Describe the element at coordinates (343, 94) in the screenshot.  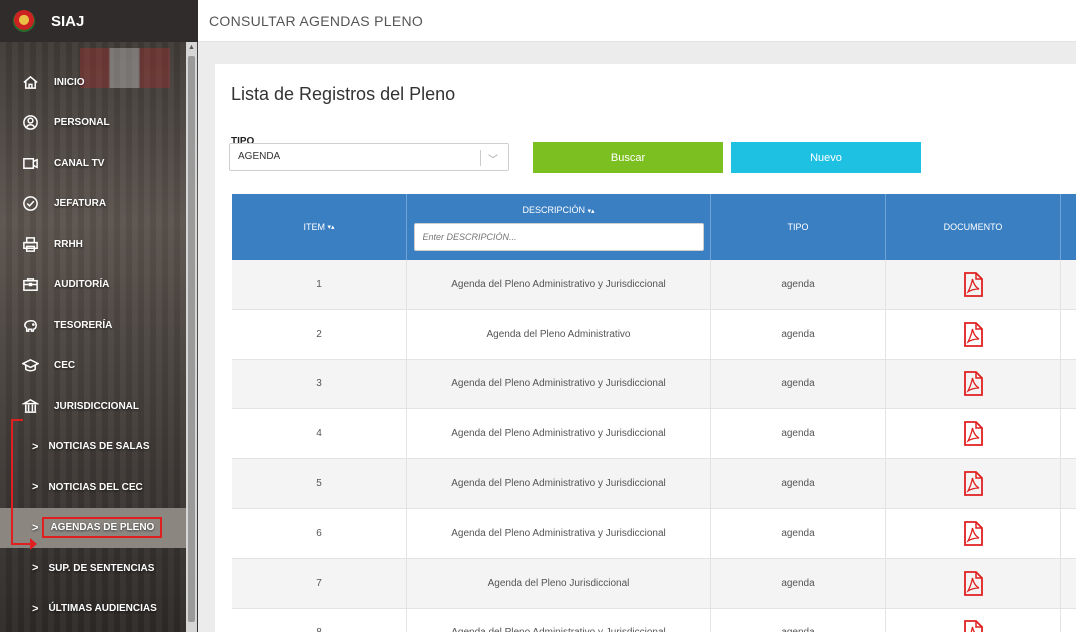
I see `card-title: Lista de Registros del Pleno` at that location.